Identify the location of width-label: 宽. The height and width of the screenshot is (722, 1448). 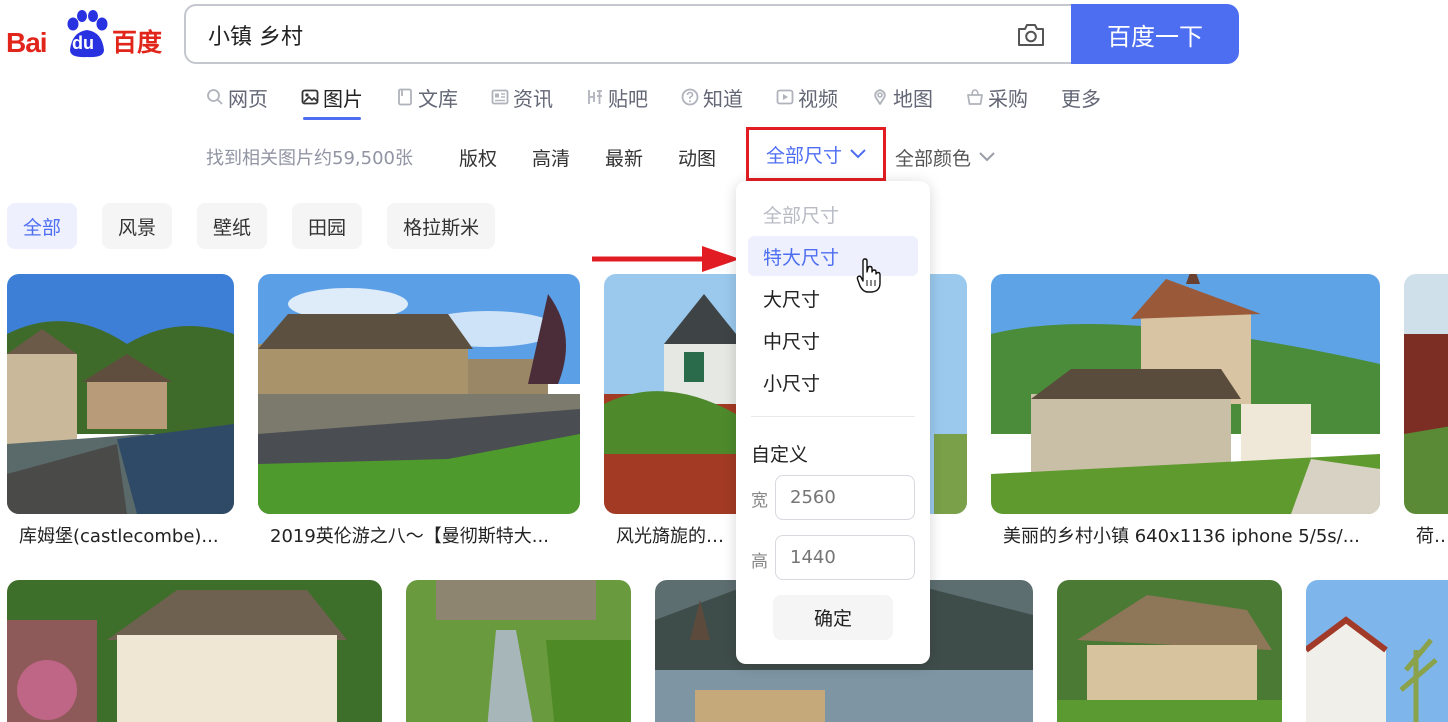
(759, 501).